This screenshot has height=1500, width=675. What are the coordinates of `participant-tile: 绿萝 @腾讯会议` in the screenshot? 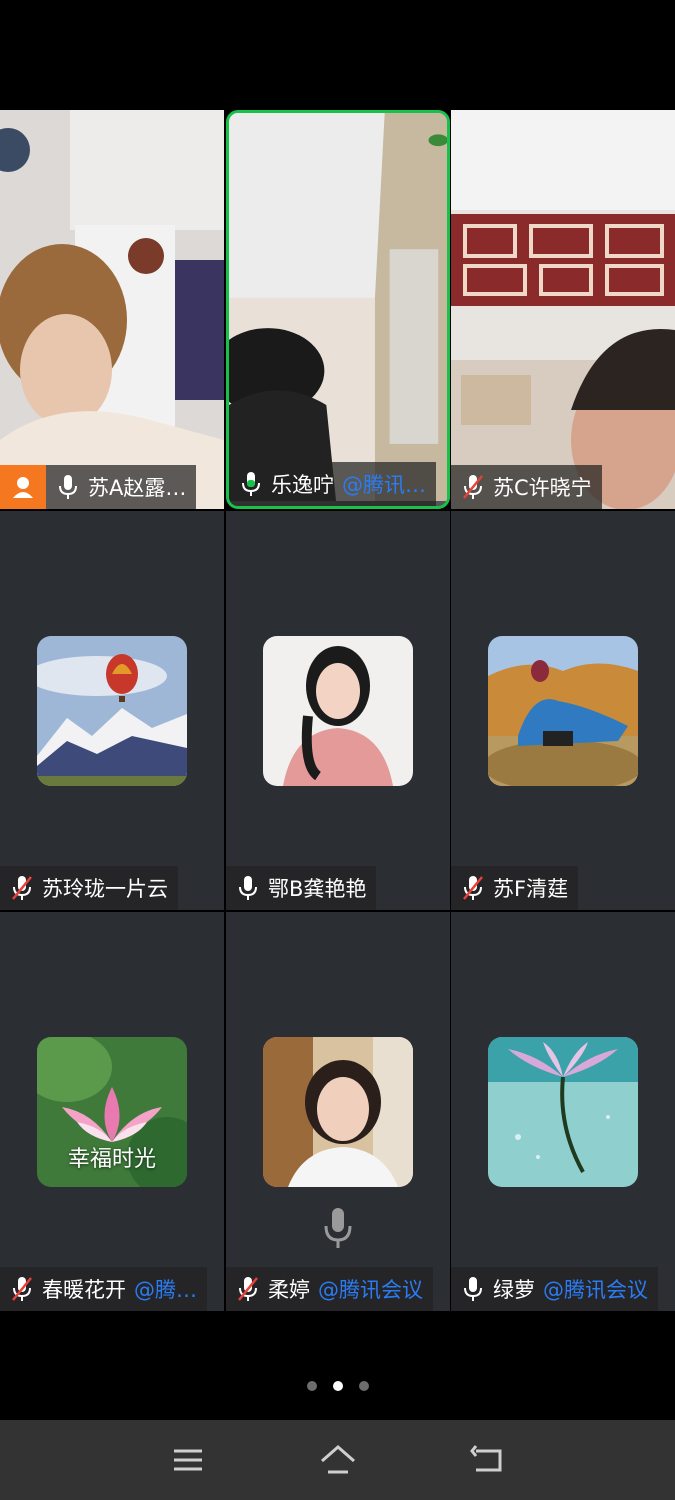 It's located at (563, 1111).